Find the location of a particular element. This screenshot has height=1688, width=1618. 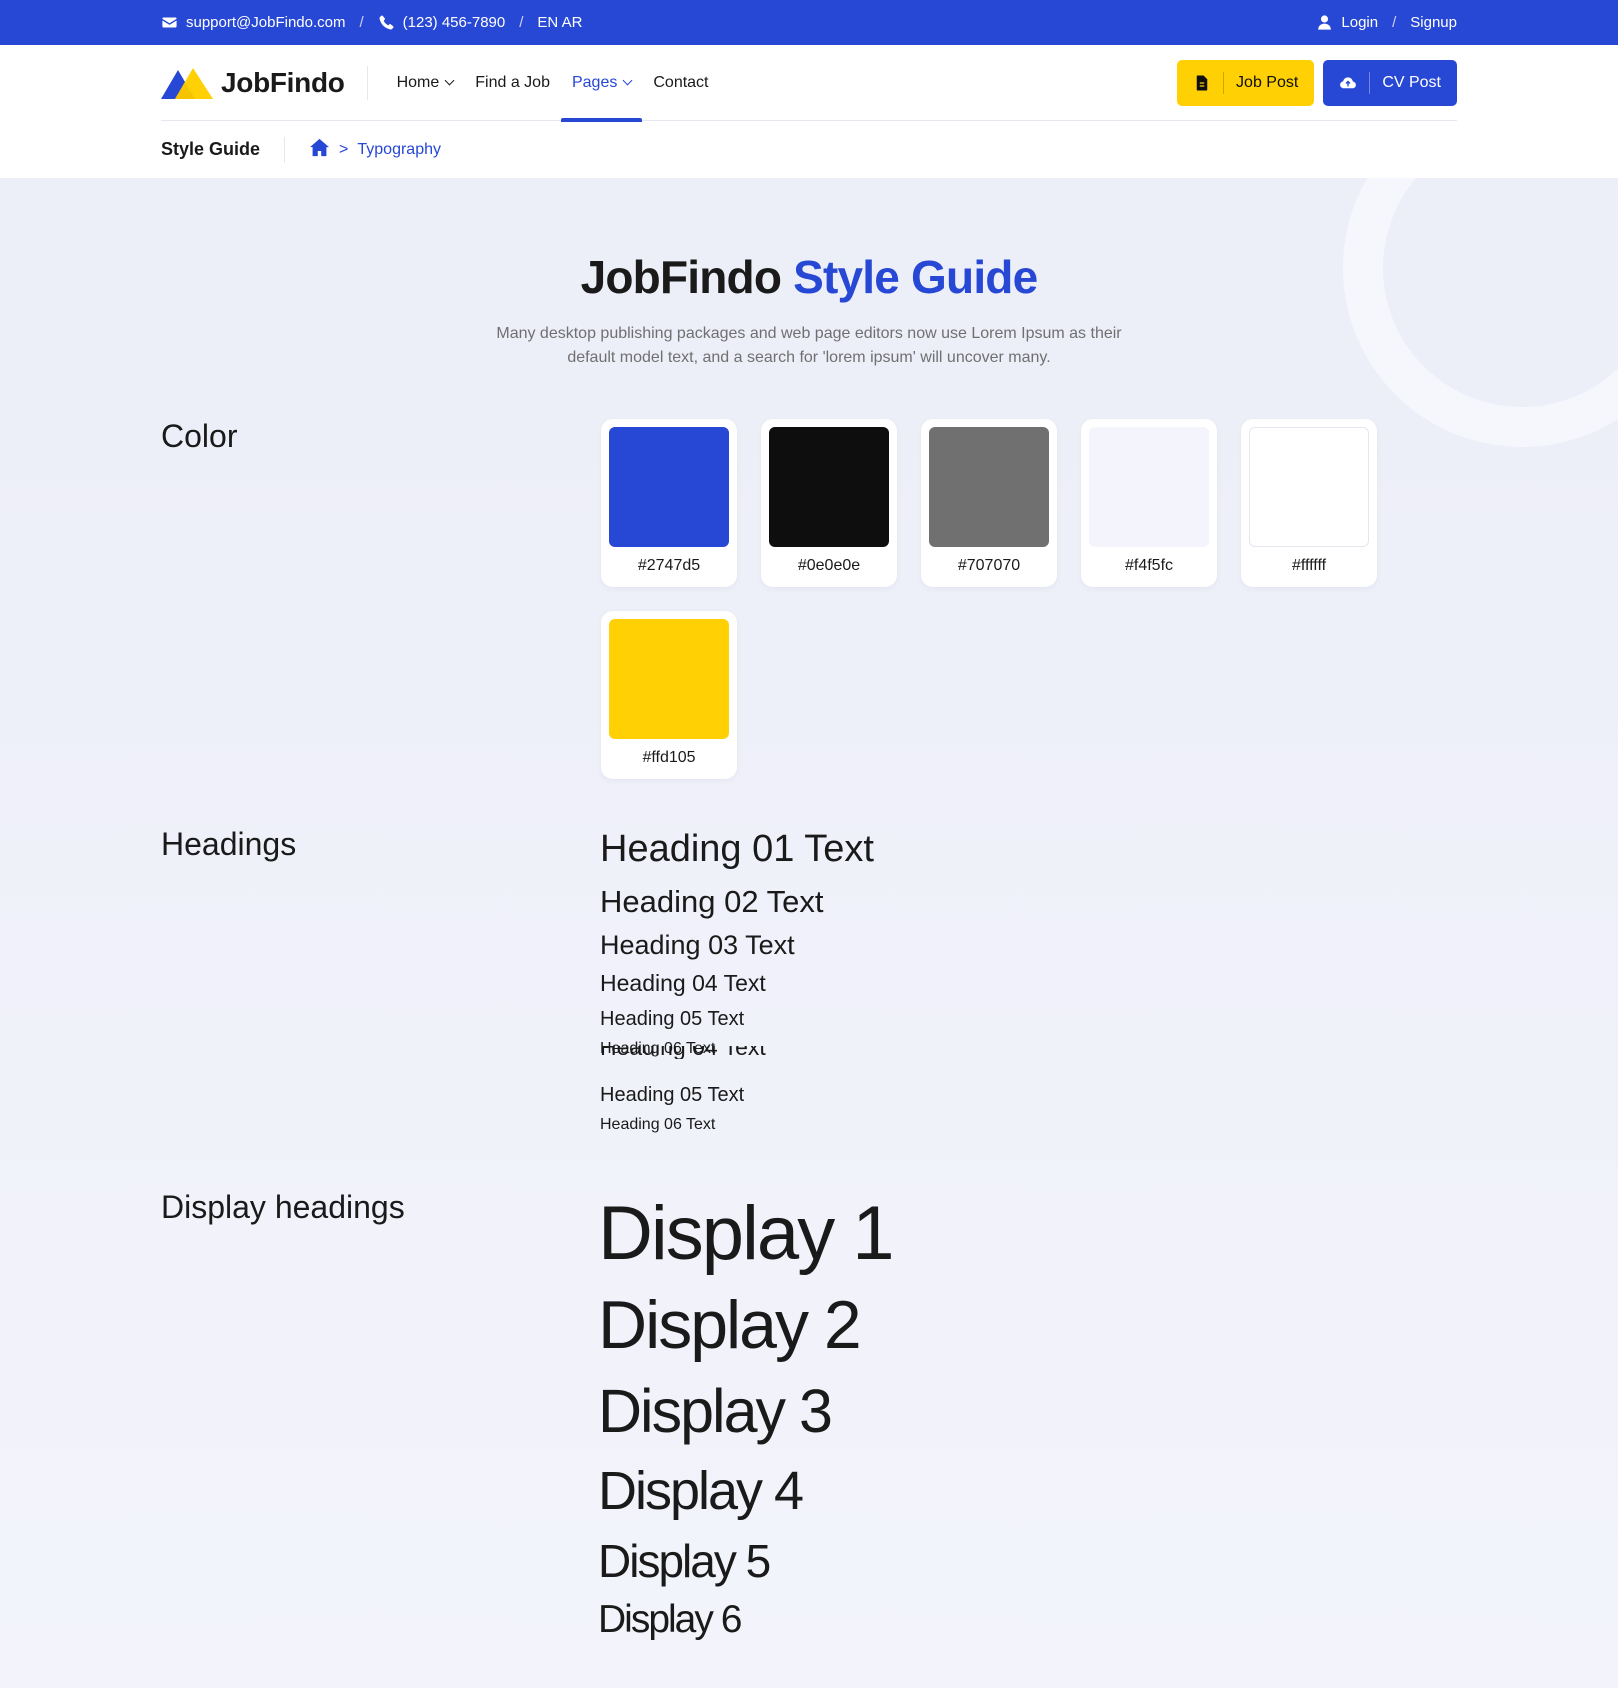

logo-mark-icon is located at coordinates (187, 83).